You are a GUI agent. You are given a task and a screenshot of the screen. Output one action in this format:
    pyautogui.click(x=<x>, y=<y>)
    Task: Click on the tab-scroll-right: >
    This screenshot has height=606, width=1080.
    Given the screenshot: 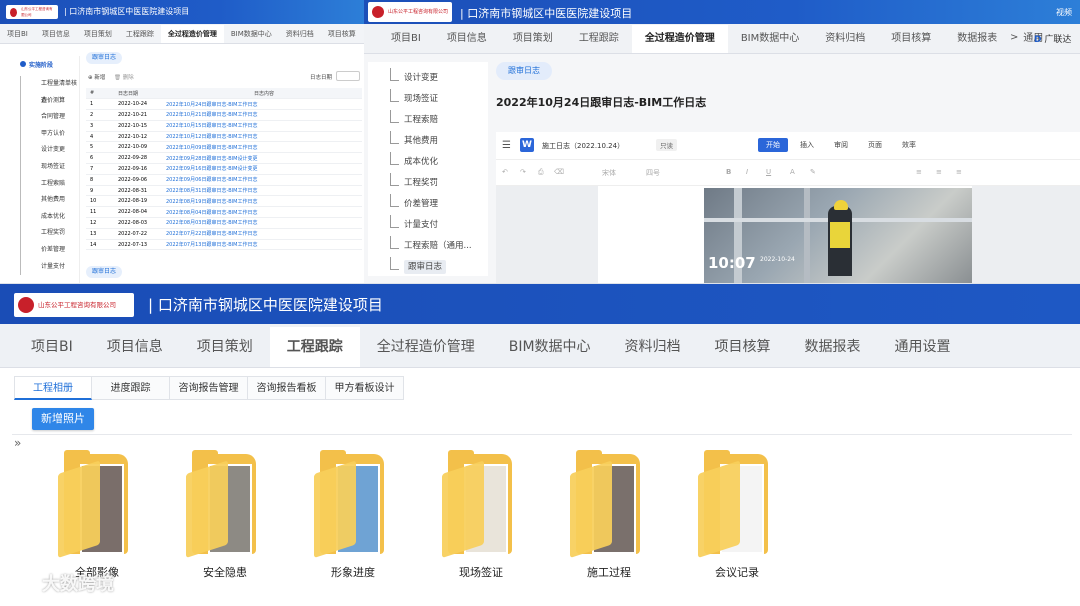 What is the action you would take?
    pyautogui.click(x=1014, y=37)
    